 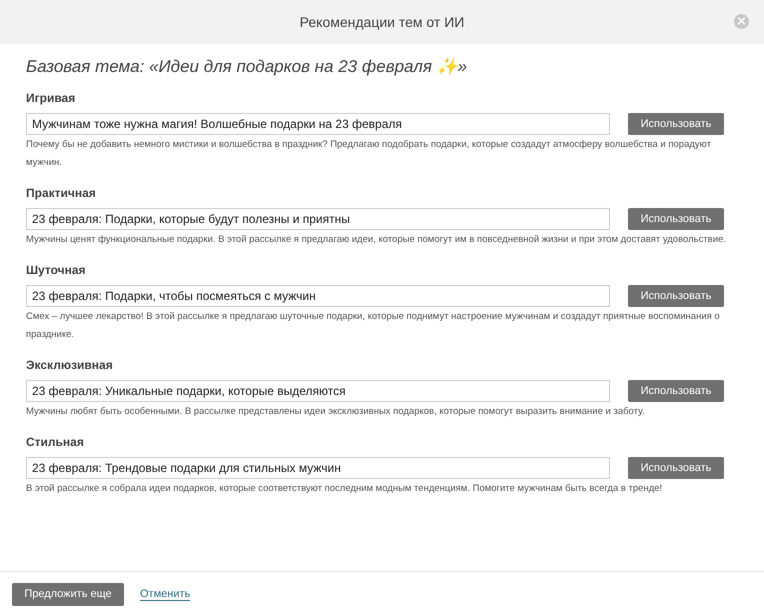 What do you see at coordinates (373, 326) in the screenshot?
I see `suggestion-description: Смех – лучшее лекарство! В этой рассылке я предлагаю шуточные подарки, которые поднимут настроение мужчинам и создадут приятные воспоминания о празднике.` at bounding box center [373, 326].